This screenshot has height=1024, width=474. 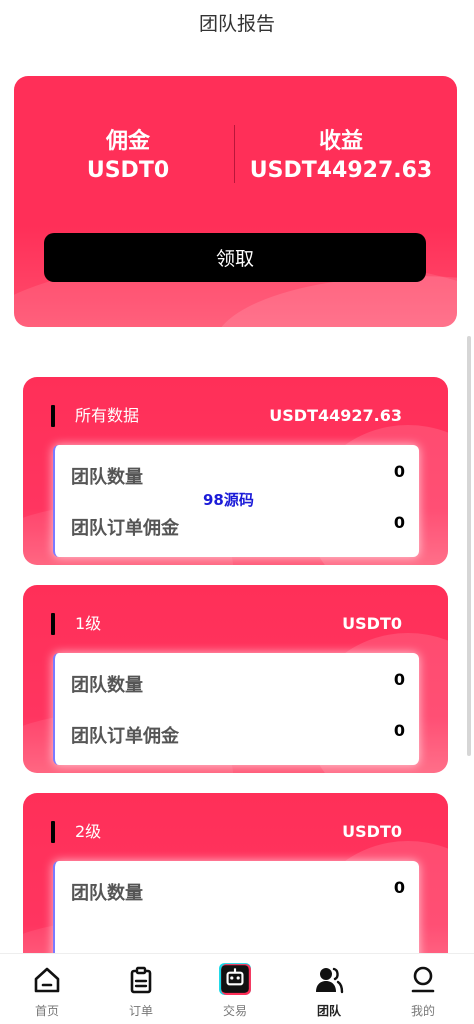 What do you see at coordinates (128, 157) in the screenshot?
I see `commission-stat: 佣金 USDT0` at bounding box center [128, 157].